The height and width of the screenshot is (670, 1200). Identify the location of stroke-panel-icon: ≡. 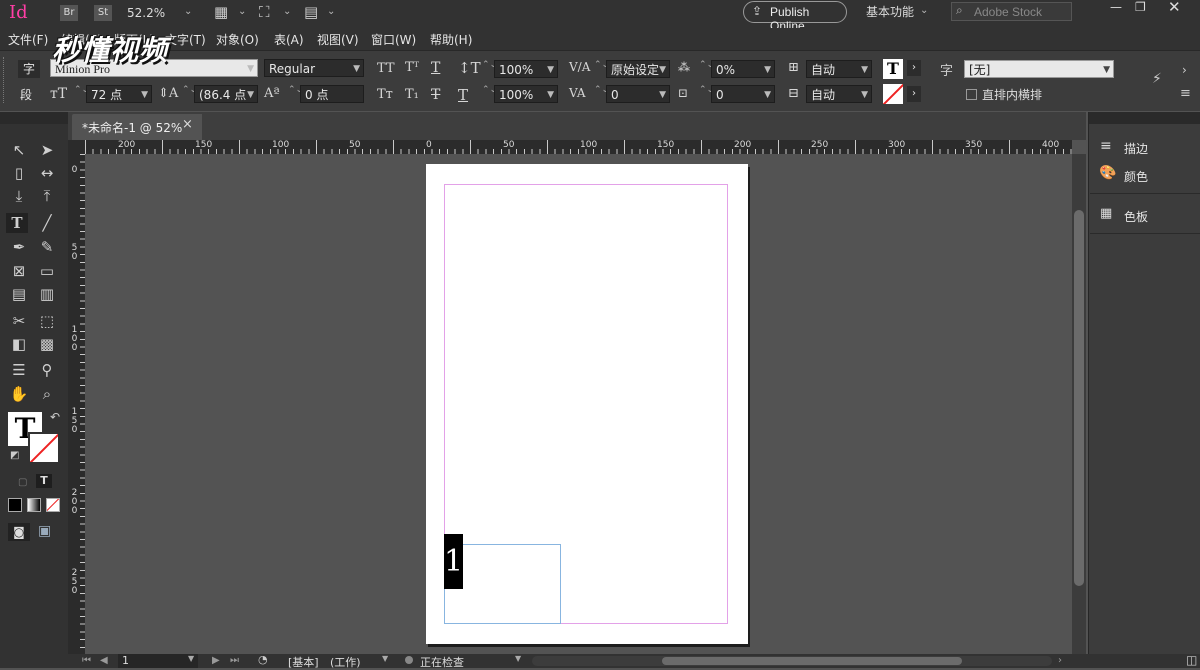
(1106, 146).